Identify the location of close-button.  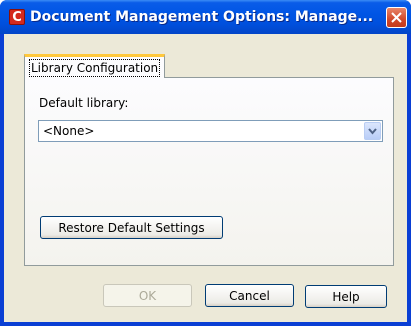
(396, 17).